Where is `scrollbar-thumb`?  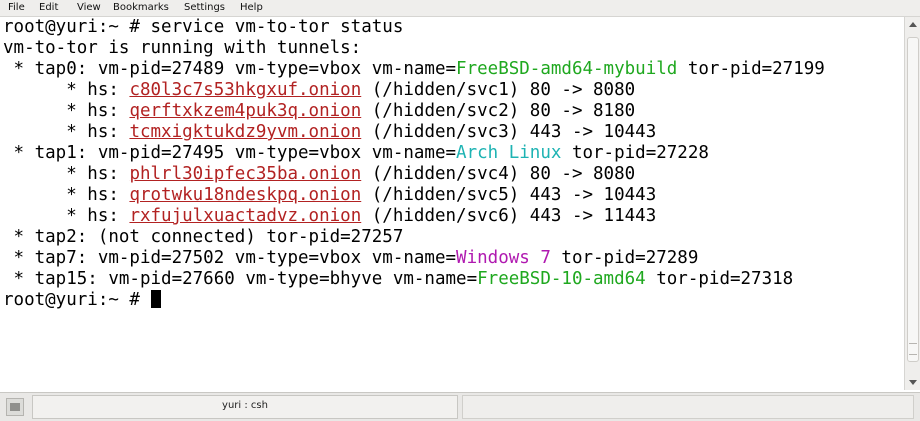 scrollbar-thumb is located at coordinates (913, 199).